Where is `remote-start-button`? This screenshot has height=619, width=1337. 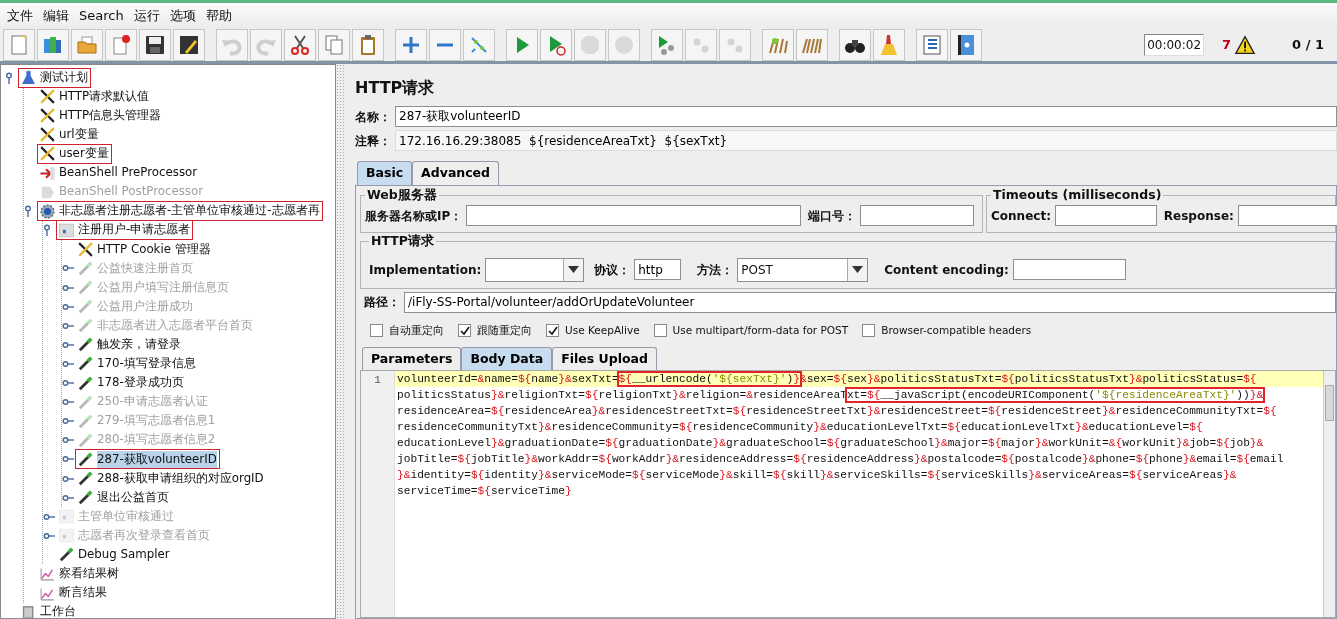 remote-start-button is located at coordinates (667, 44).